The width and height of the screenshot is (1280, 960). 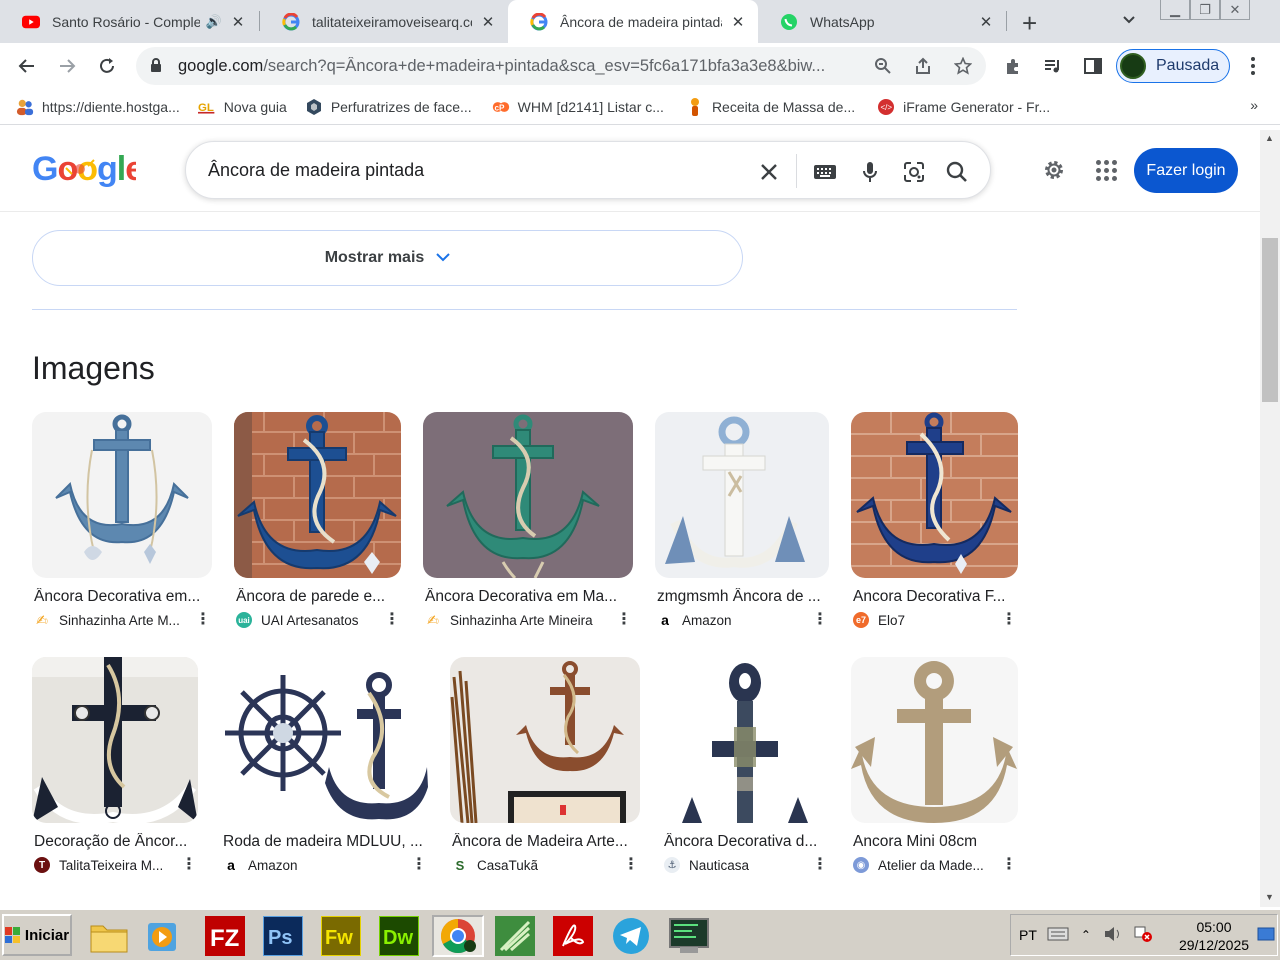 I want to click on google-logo: Google, so click(x=88, y=172).